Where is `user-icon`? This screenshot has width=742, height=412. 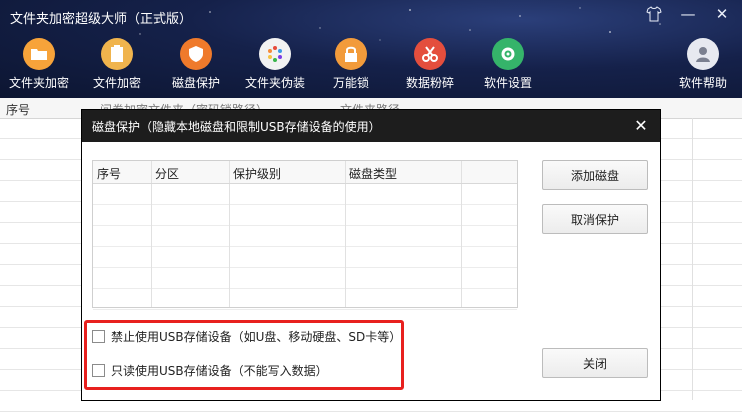 user-icon is located at coordinates (703, 54).